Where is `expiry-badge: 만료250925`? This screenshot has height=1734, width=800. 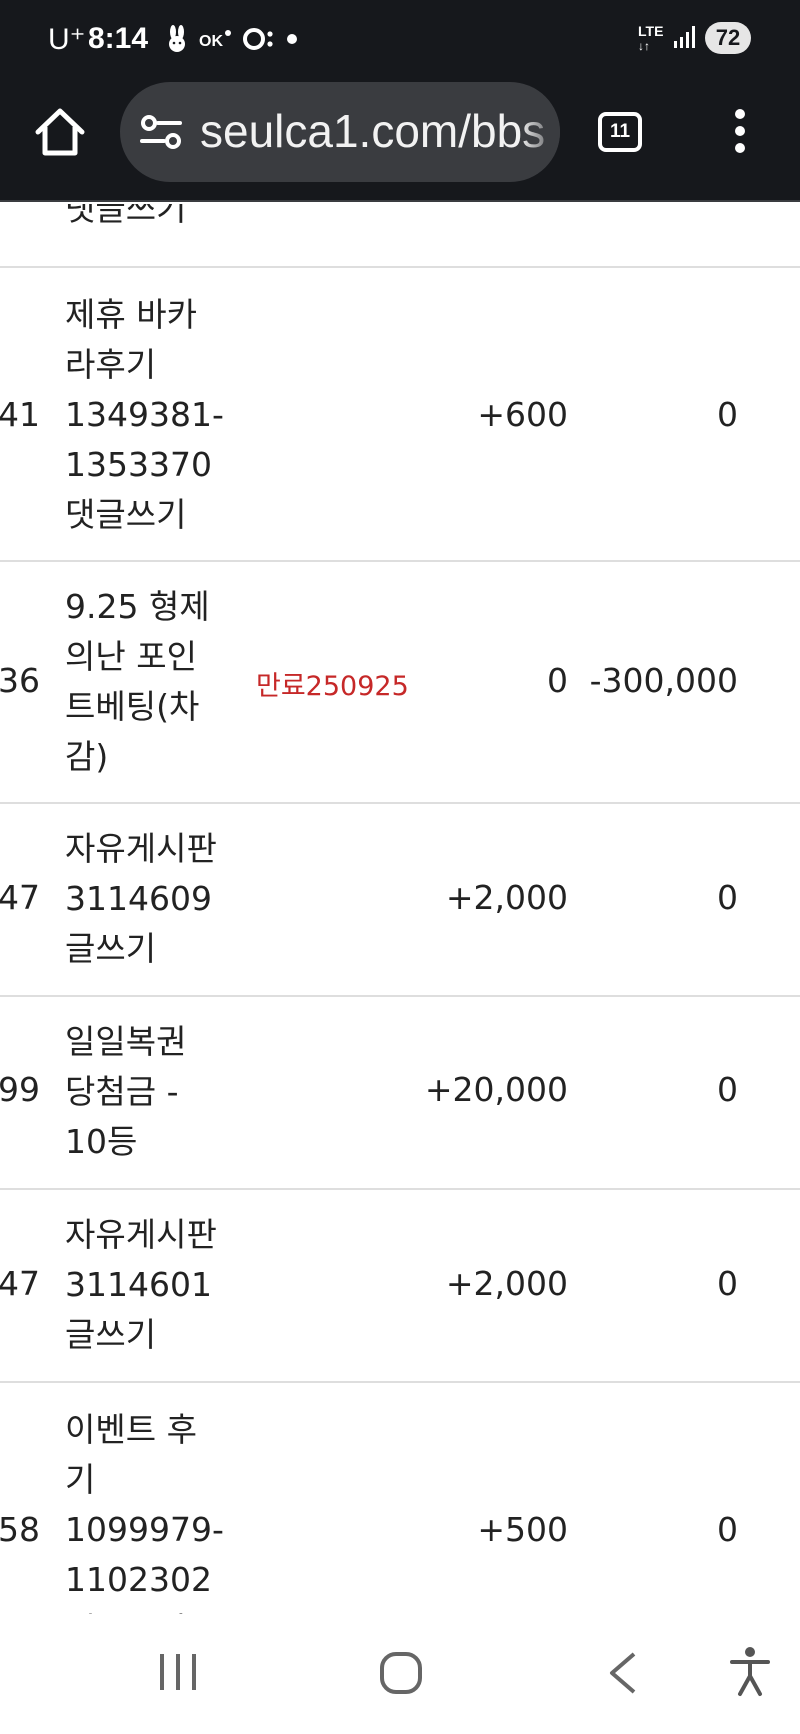
expiry-badge: 만료250925 is located at coordinates (332, 686).